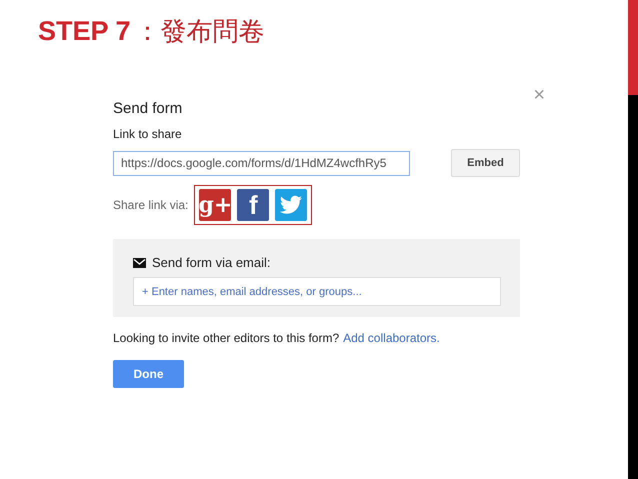 The height and width of the screenshot is (479, 638). I want to click on link-label: Link to share, so click(148, 134).